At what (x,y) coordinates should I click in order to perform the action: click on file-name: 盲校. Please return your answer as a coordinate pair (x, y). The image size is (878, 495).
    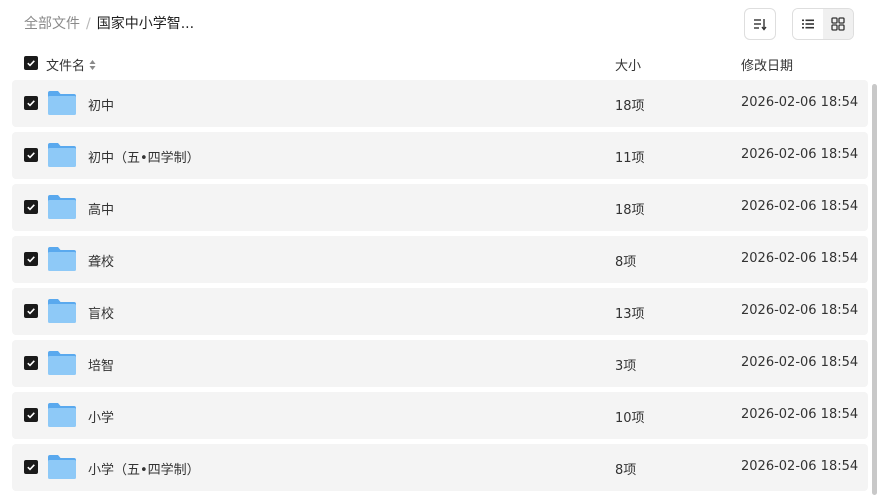
    Looking at the image, I should click on (101, 312).